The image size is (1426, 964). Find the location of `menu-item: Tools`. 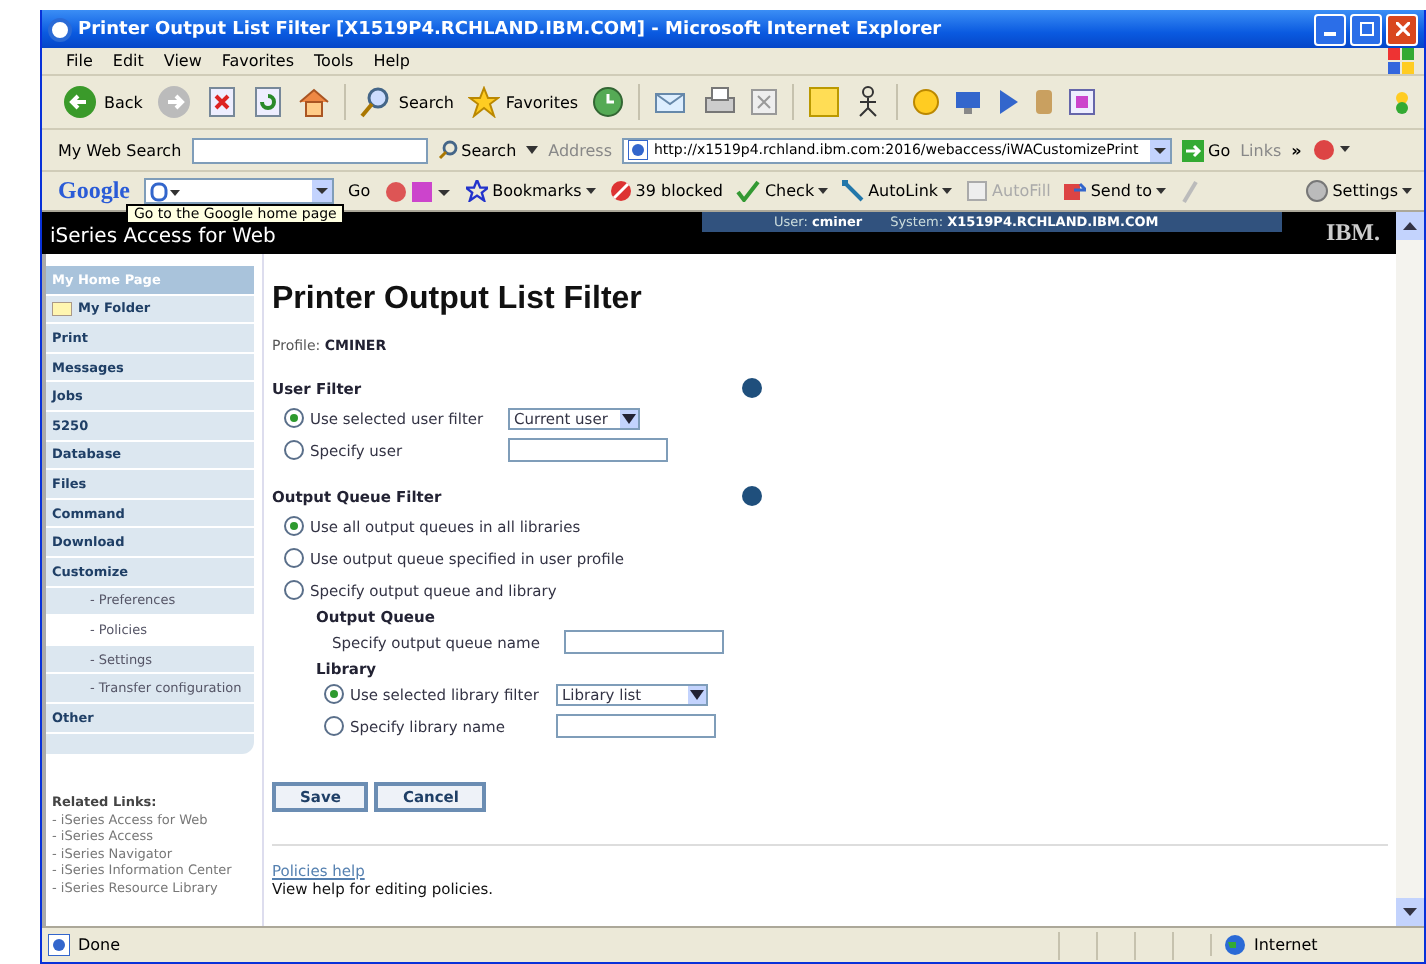

menu-item: Tools is located at coordinates (334, 61).